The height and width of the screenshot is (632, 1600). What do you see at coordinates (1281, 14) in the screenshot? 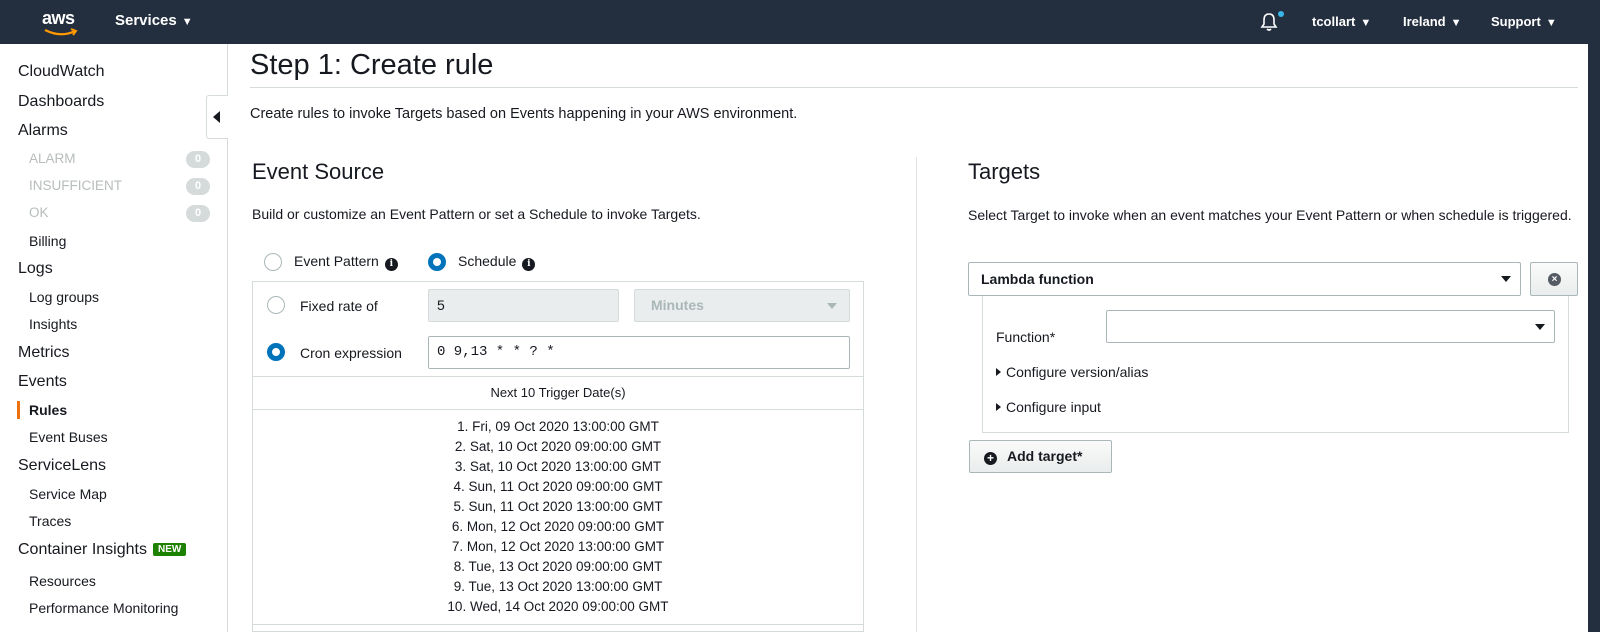
I see `notification-dot` at bounding box center [1281, 14].